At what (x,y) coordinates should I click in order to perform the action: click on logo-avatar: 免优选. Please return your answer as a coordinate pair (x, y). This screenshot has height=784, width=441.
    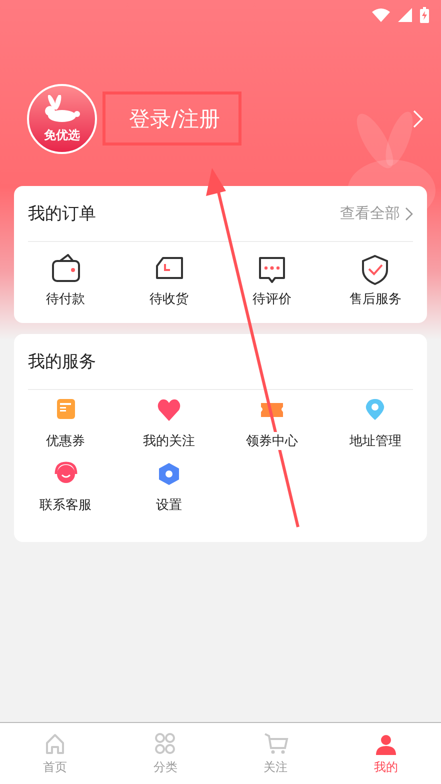
    Looking at the image, I should click on (62, 119).